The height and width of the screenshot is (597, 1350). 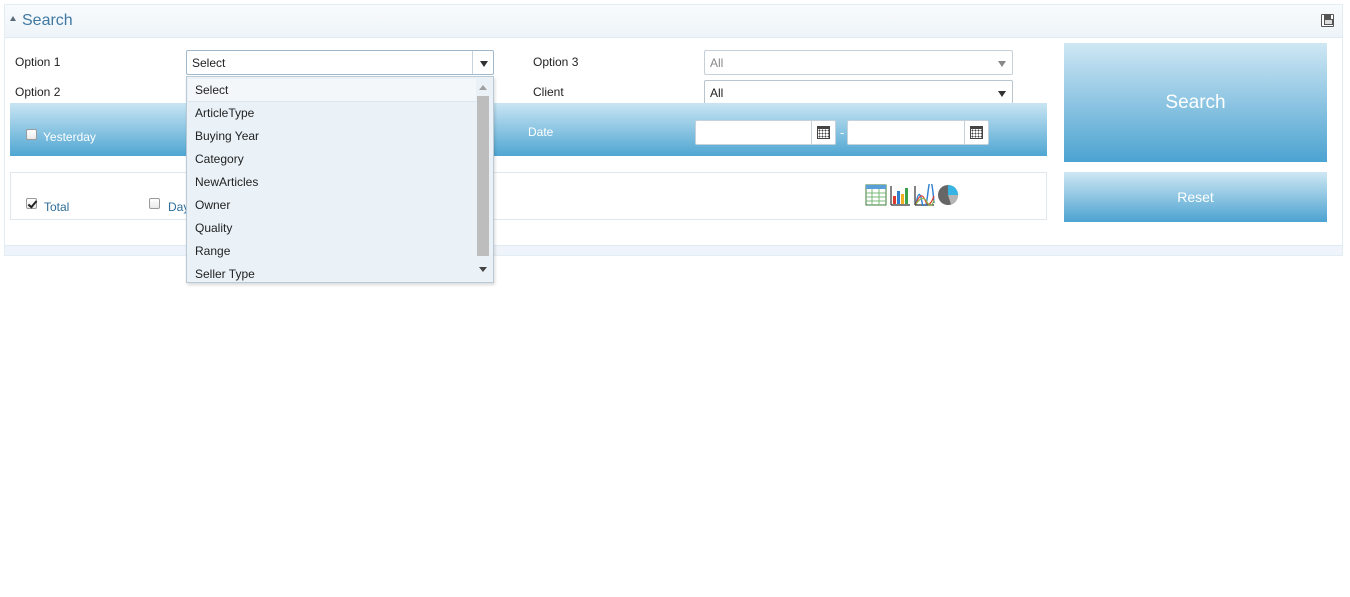 I want to click on client-value: All, so click(x=717, y=93).